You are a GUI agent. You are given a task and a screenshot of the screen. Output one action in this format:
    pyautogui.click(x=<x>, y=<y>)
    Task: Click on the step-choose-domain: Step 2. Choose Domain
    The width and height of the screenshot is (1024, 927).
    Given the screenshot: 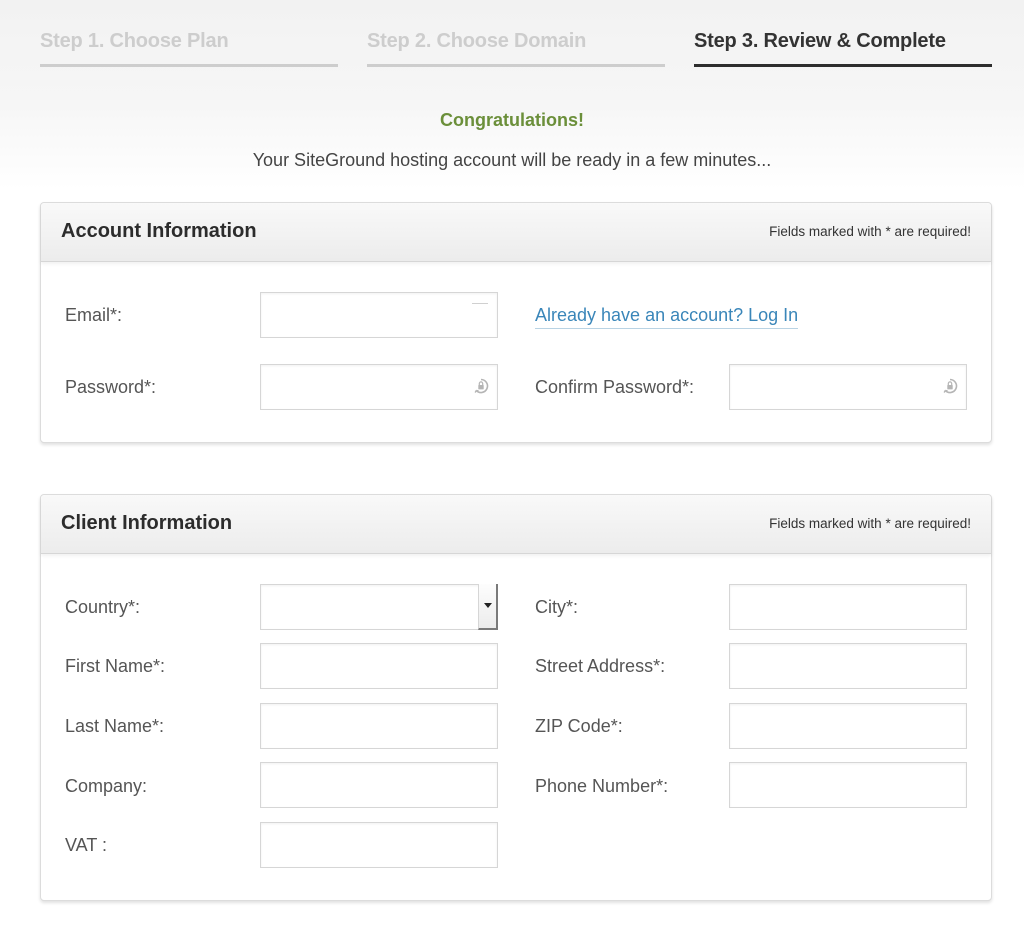 What is the action you would take?
    pyautogui.click(x=516, y=49)
    